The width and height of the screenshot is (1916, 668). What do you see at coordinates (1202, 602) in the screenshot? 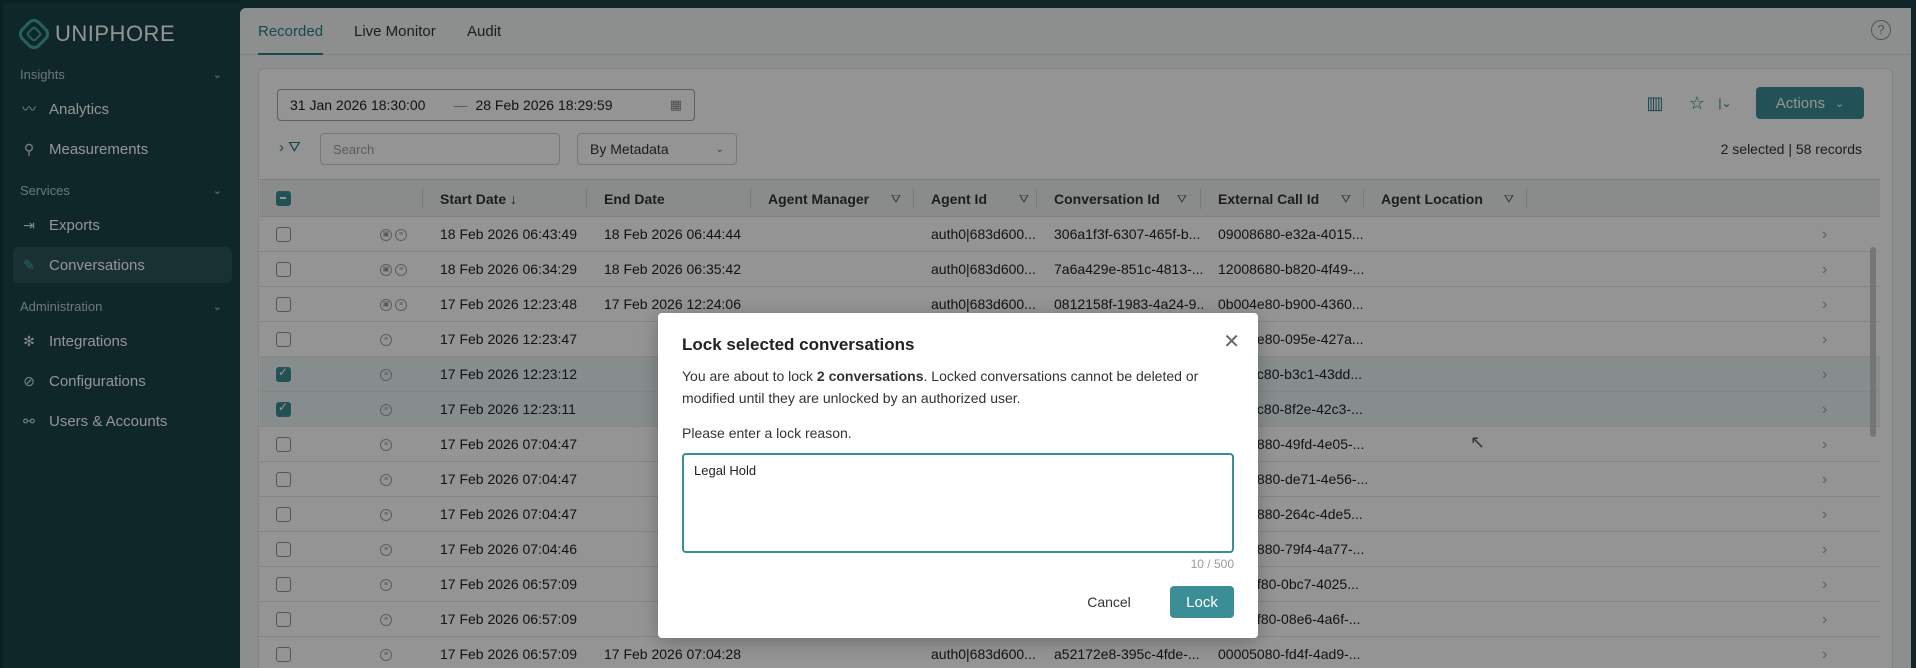
I see `lock-button: Lock` at bounding box center [1202, 602].